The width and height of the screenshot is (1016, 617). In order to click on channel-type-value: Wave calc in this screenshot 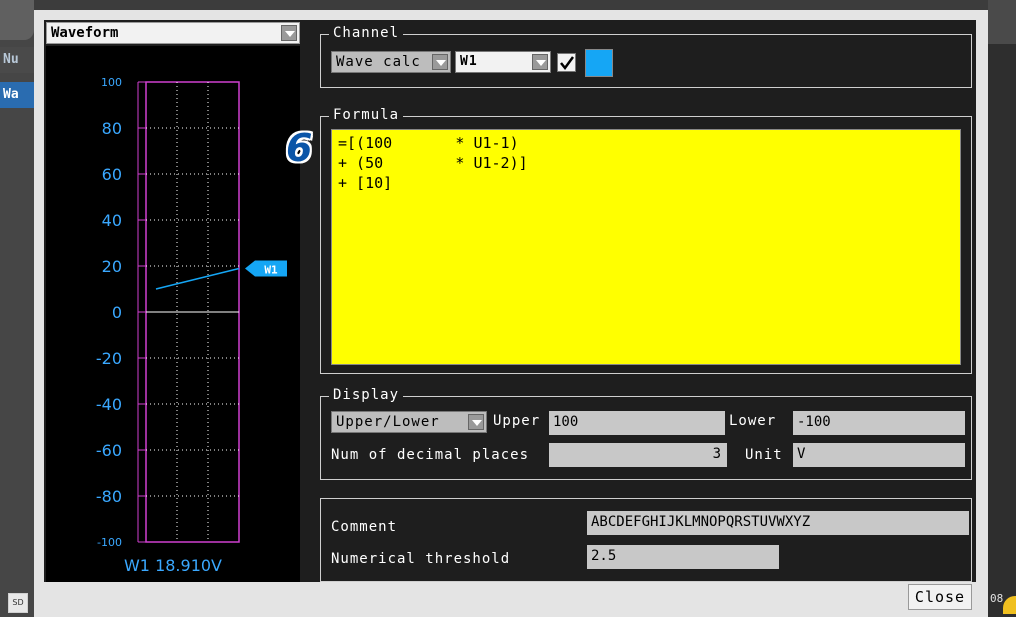, I will do `click(378, 62)`.